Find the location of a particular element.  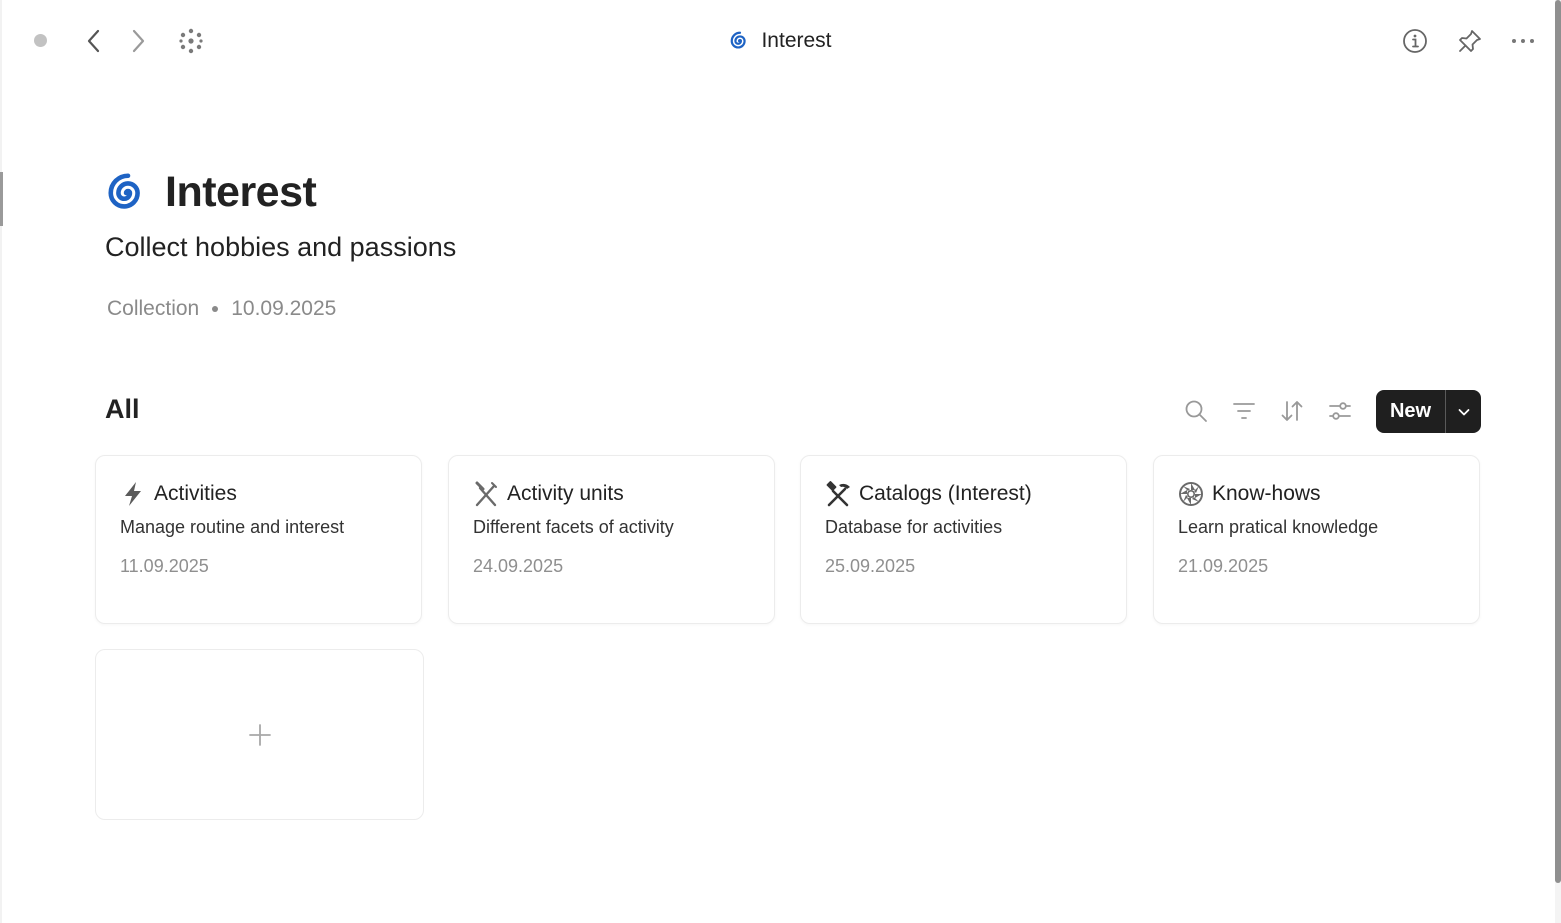

aperture-icon is located at coordinates (1191, 494).